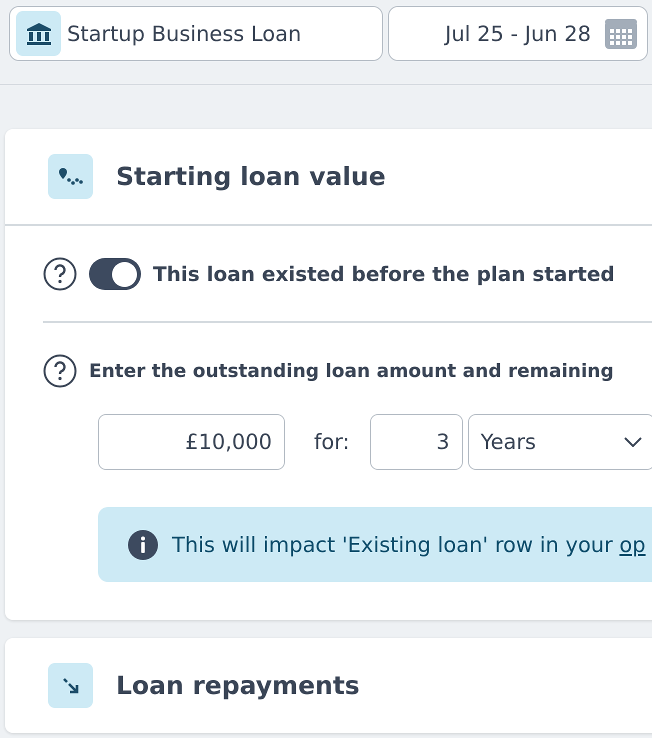  Describe the element at coordinates (143, 545) in the screenshot. I see `info-icon` at that location.